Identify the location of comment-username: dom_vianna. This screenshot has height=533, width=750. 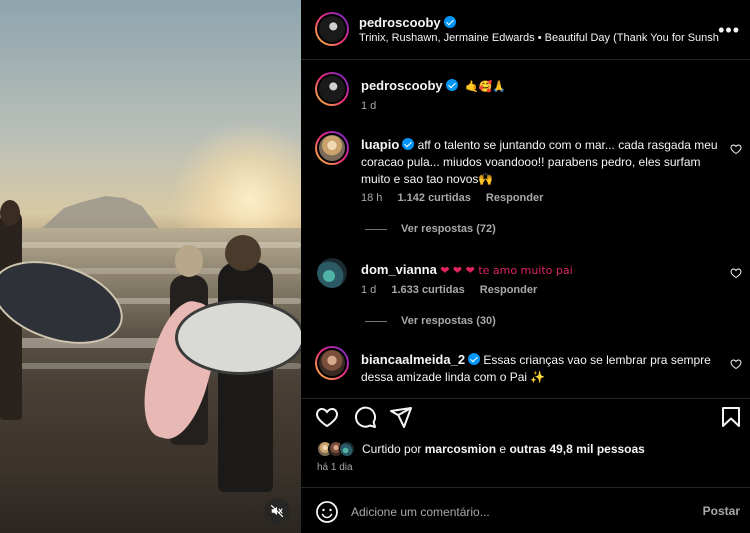
(399, 269).